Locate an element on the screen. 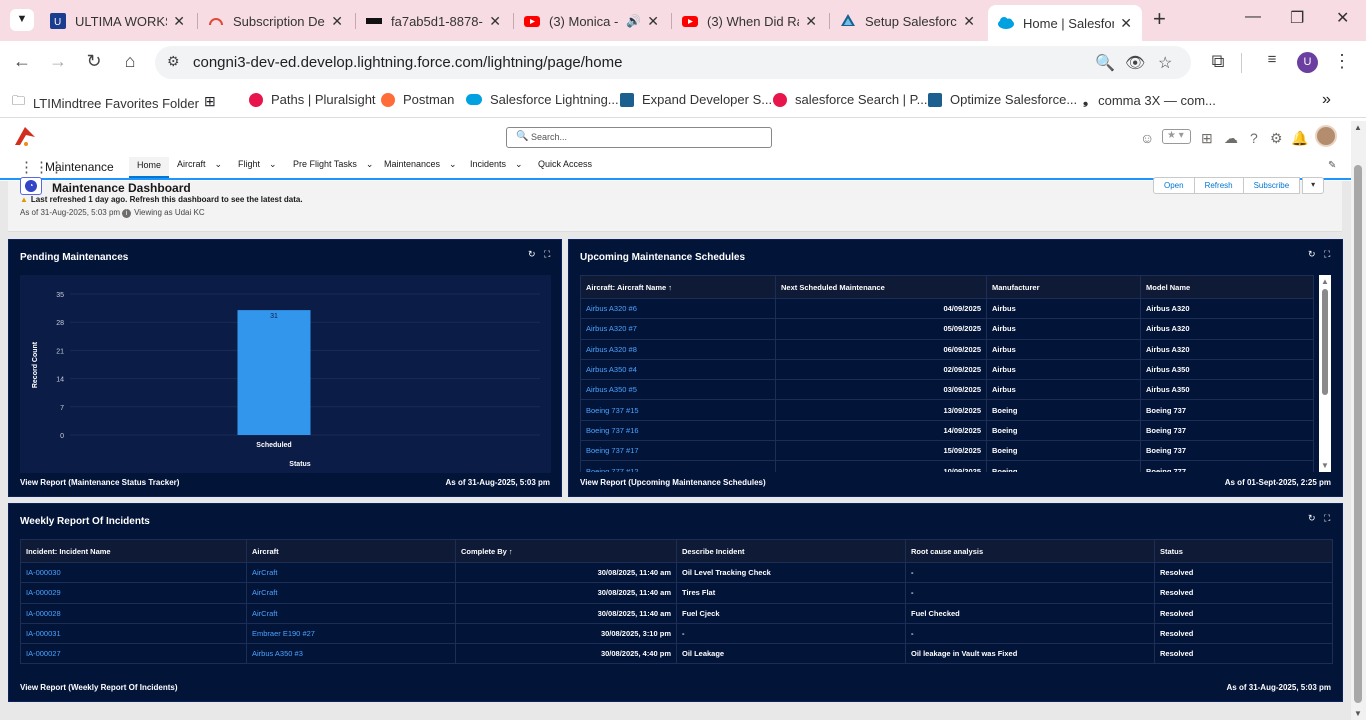 This screenshot has width=1366, height=720. column-header: Model Name is located at coordinates (1227, 287).